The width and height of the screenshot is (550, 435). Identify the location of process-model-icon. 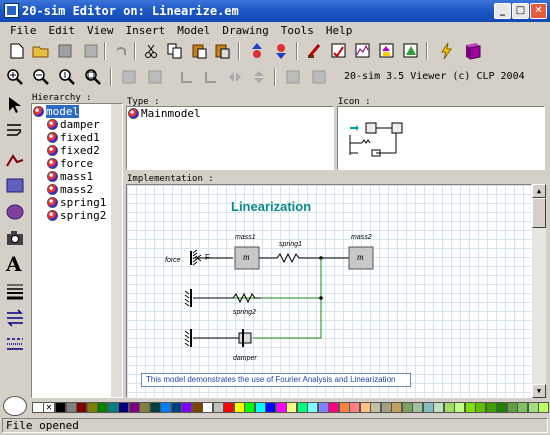
(339, 51).